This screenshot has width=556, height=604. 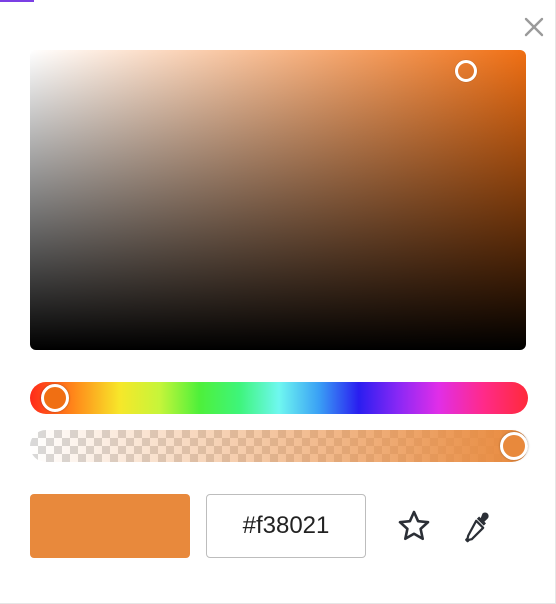 What do you see at coordinates (110, 526) in the screenshot?
I see `color-preview-swatch` at bounding box center [110, 526].